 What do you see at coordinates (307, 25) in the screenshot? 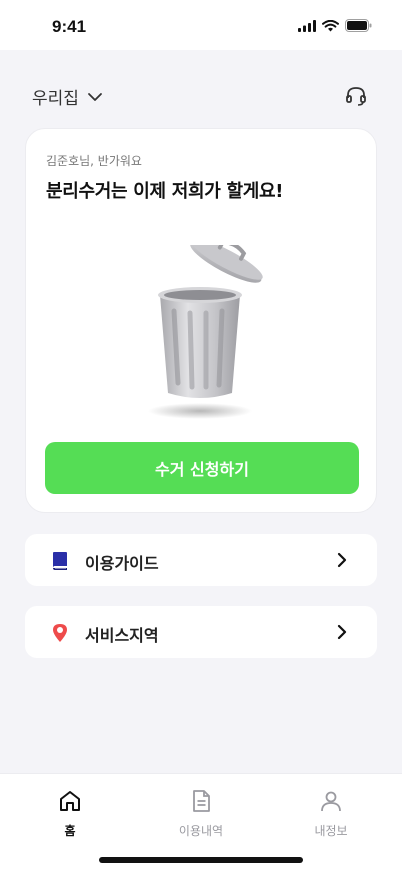
I see `cellular-signal-icon` at bounding box center [307, 25].